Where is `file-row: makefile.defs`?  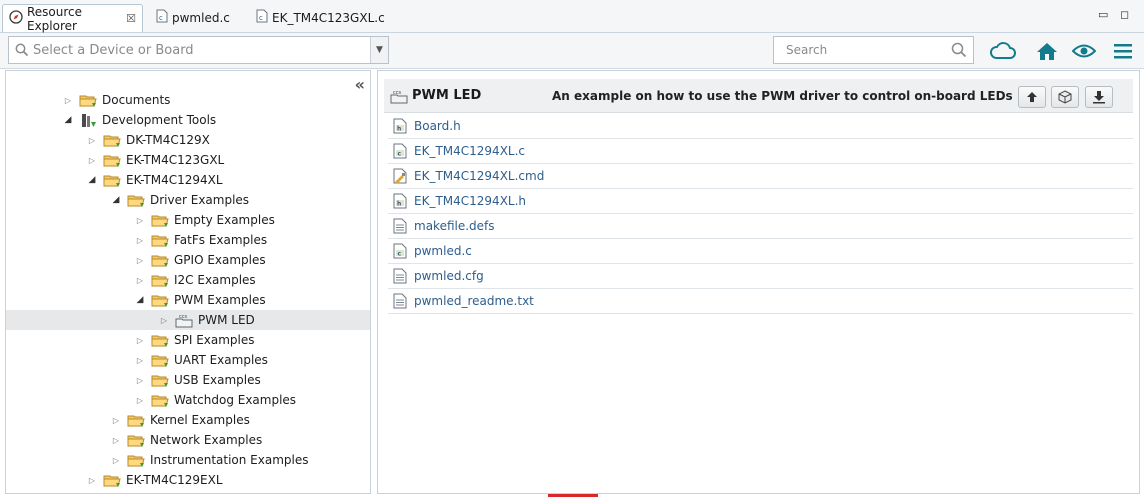
file-row: makefile.defs is located at coordinates (760, 226).